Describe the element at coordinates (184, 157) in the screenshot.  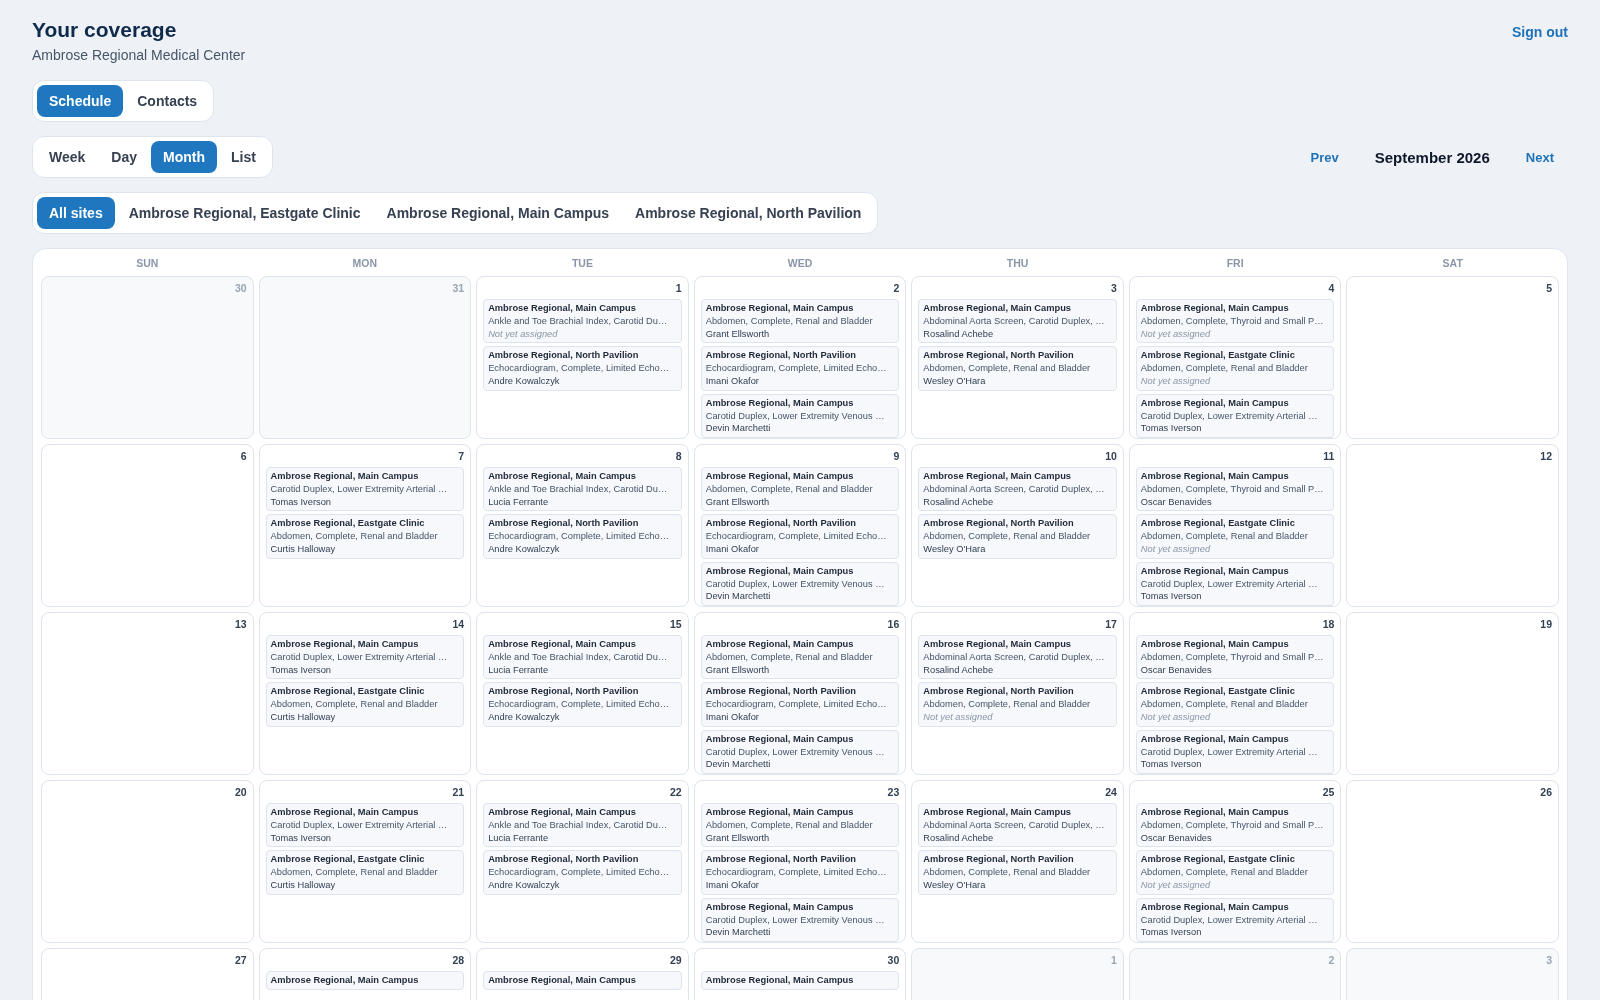
I see `view-tab: Month` at that location.